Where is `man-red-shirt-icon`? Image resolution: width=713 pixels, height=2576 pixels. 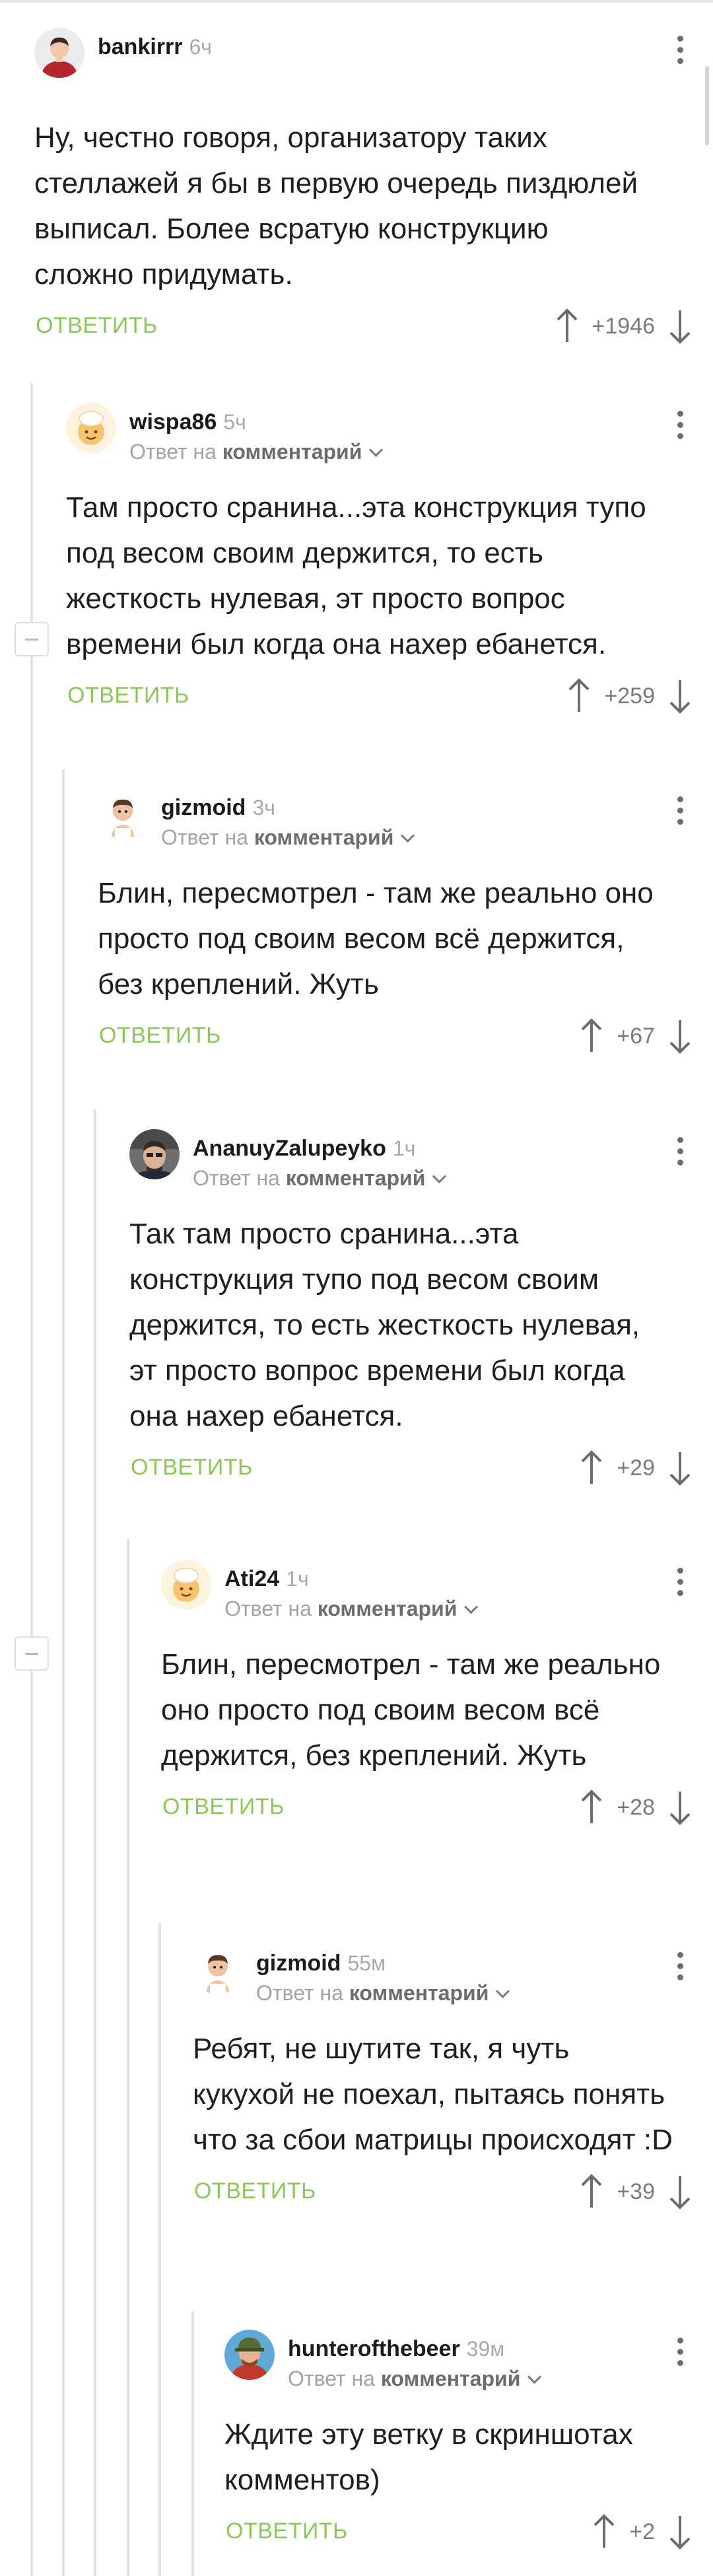 man-red-shirt-icon is located at coordinates (60, 53).